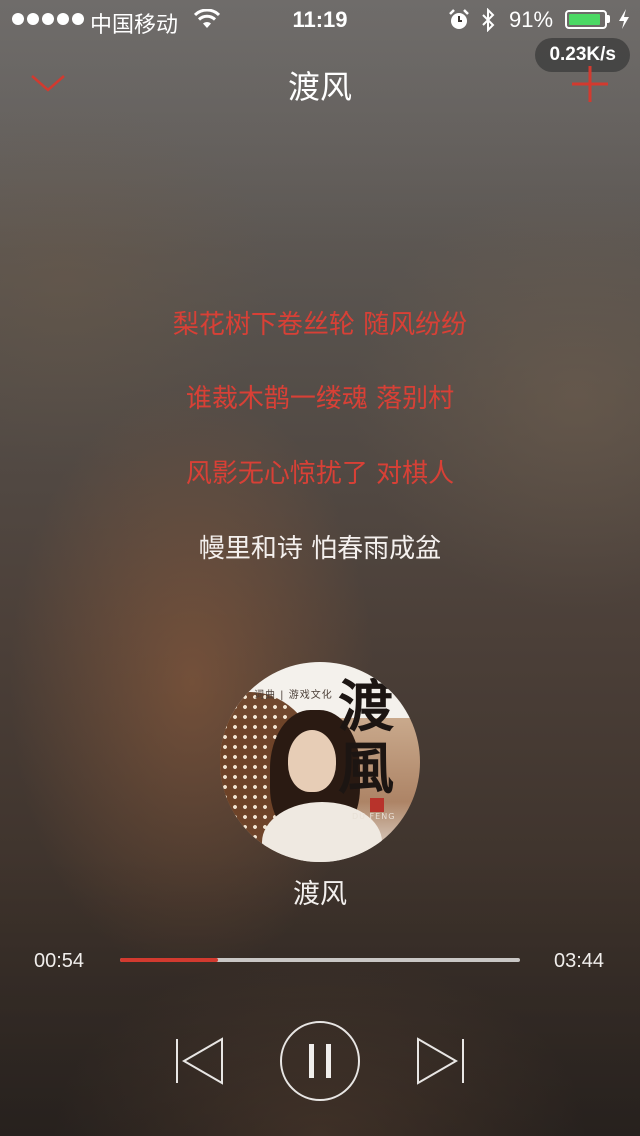 This screenshot has width=640, height=1136. I want to click on album-seal, so click(377, 805).